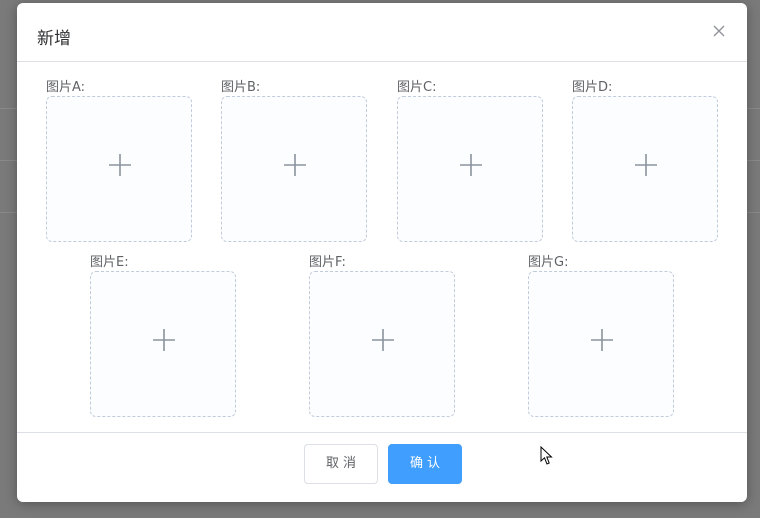 Image resolution: width=760 pixels, height=518 pixels. I want to click on dialog-title: 新增, so click(54, 39).